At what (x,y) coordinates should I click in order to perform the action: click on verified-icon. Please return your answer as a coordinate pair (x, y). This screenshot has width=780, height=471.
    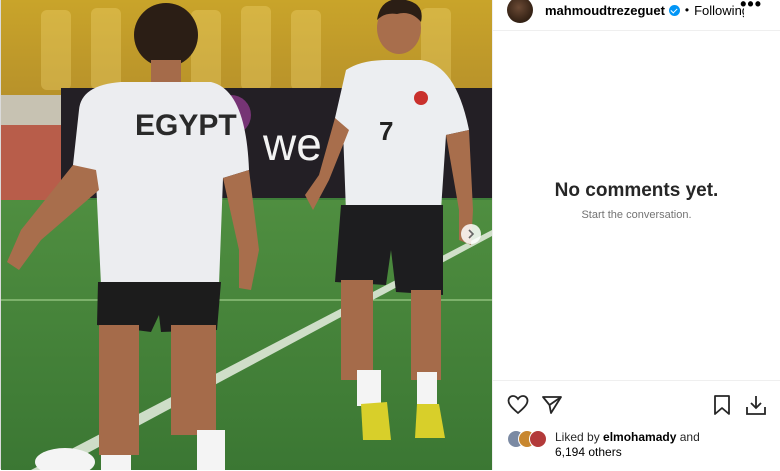
    Looking at the image, I should click on (674, 10).